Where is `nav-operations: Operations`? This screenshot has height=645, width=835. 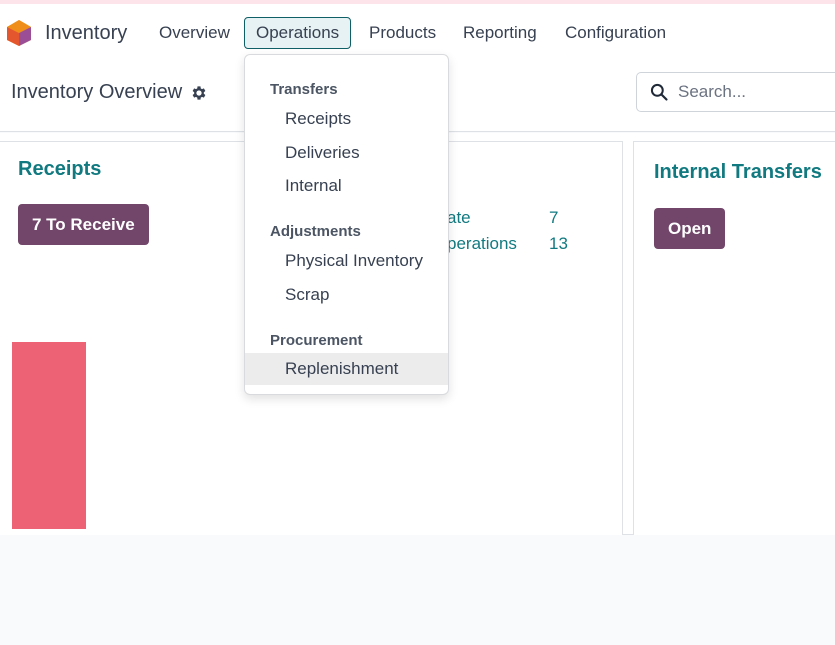 nav-operations: Operations is located at coordinates (298, 33).